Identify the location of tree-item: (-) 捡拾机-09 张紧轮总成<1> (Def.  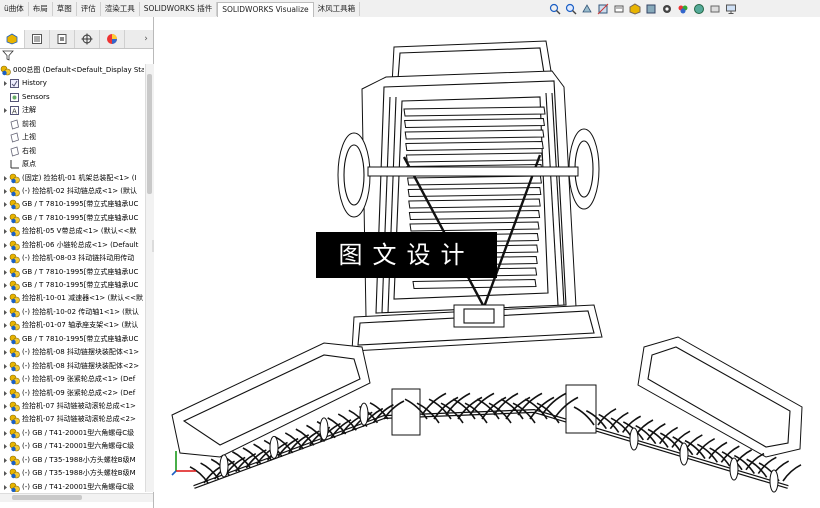
(72, 379).